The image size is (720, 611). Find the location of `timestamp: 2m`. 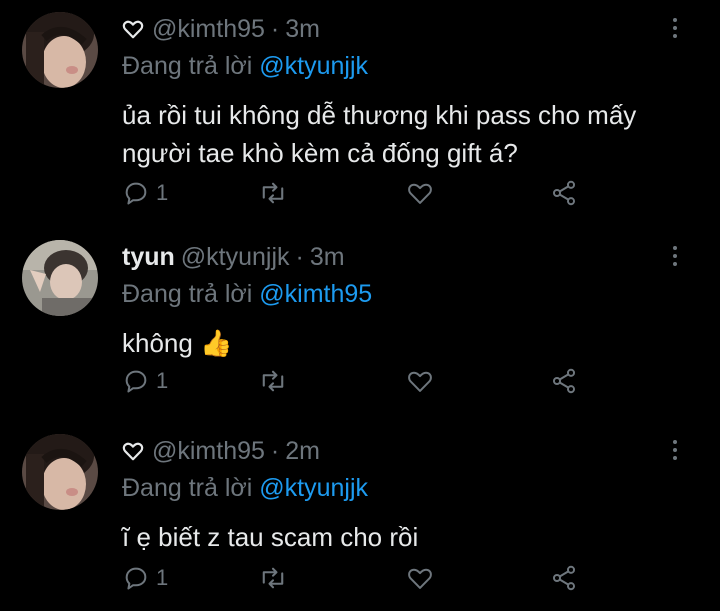

timestamp: 2m is located at coordinates (302, 451).